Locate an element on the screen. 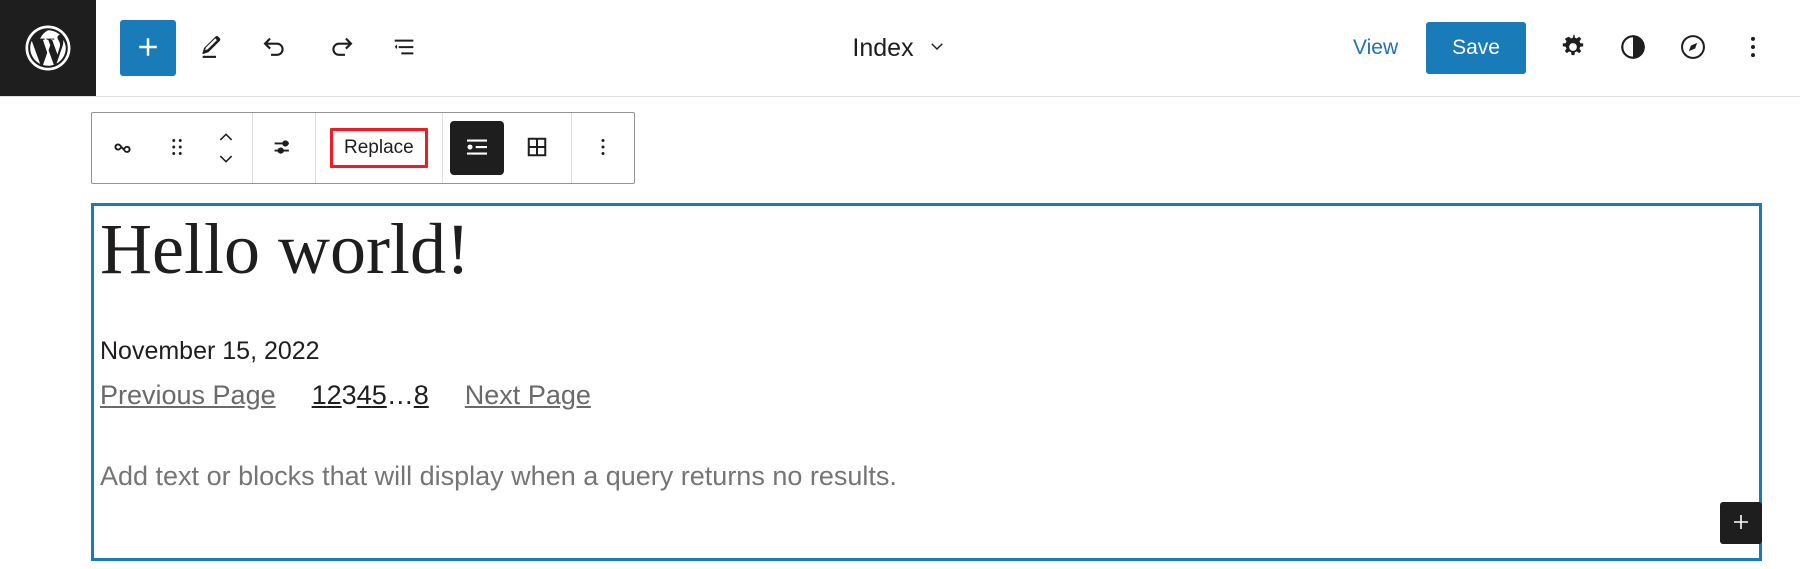 The image size is (1800, 569). post-title: Hello world! is located at coordinates (929, 249).